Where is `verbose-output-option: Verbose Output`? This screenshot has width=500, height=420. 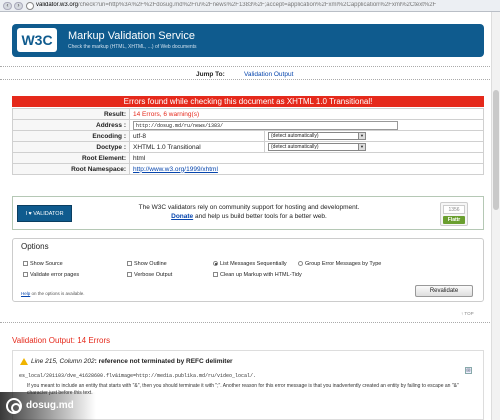
verbose-output-option: Verbose Output is located at coordinates (149, 275).